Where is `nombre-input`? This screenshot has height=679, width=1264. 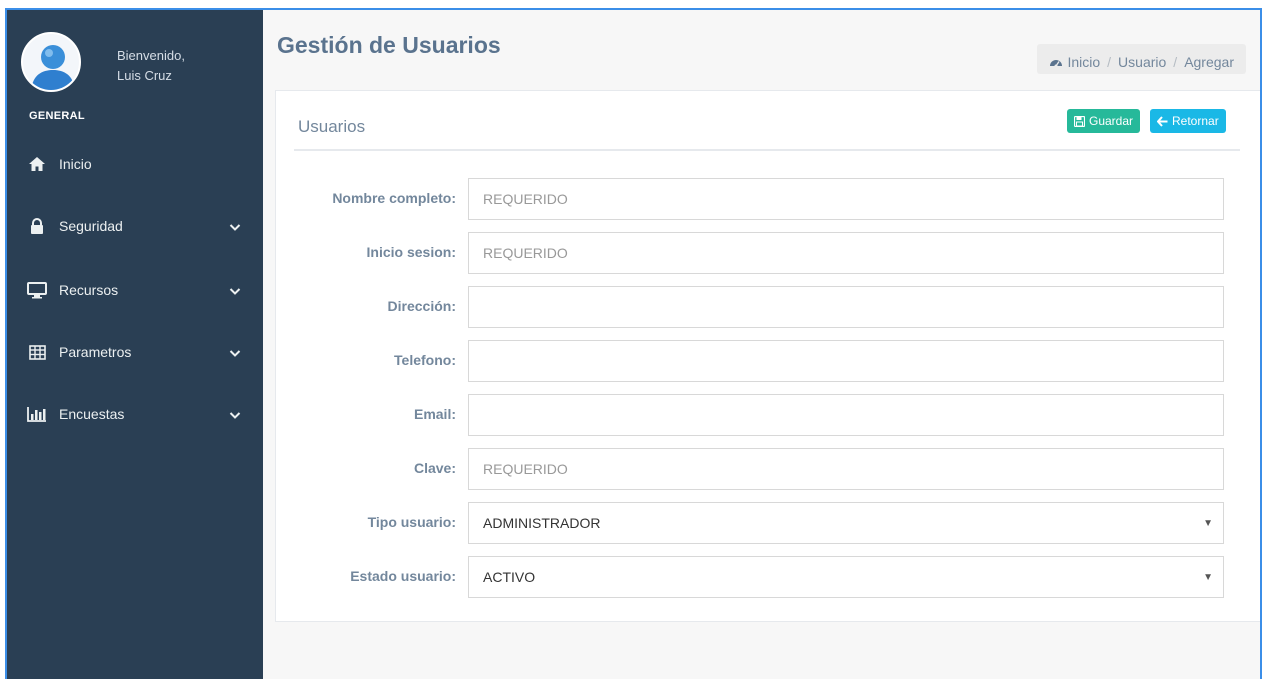
nombre-input is located at coordinates (846, 199).